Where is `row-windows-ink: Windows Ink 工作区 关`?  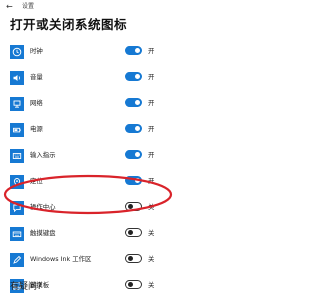 row-windows-ink: Windows Ink 工作区 关 is located at coordinates (110, 262).